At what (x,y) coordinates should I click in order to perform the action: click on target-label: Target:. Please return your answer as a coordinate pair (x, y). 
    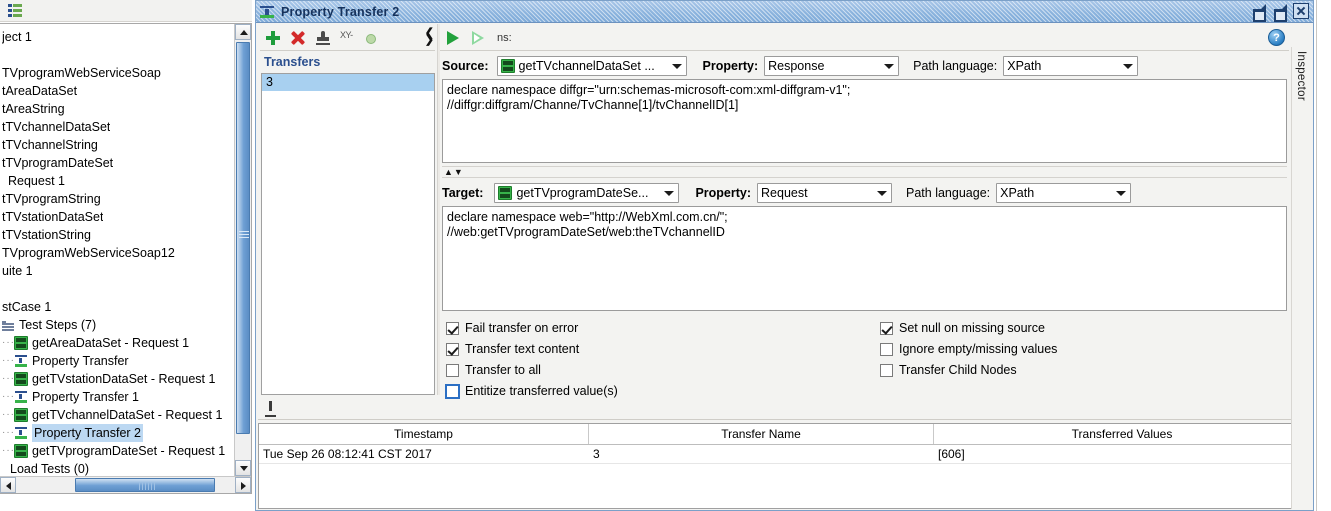
    Looking at the image, I should click on (463, 193).